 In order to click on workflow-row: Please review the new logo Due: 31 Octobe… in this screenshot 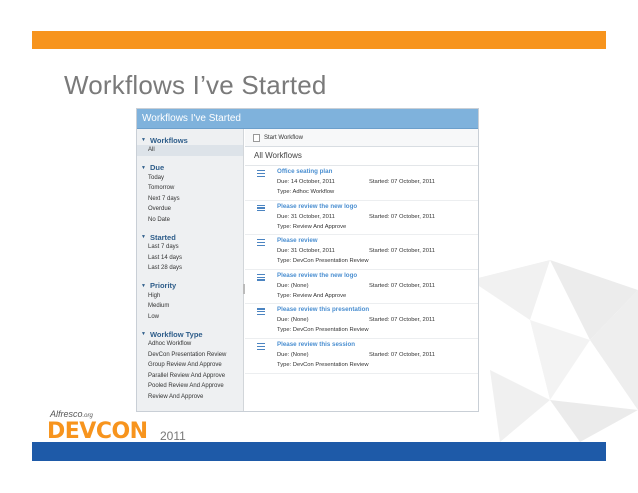, I will do `click(361, 218)`.